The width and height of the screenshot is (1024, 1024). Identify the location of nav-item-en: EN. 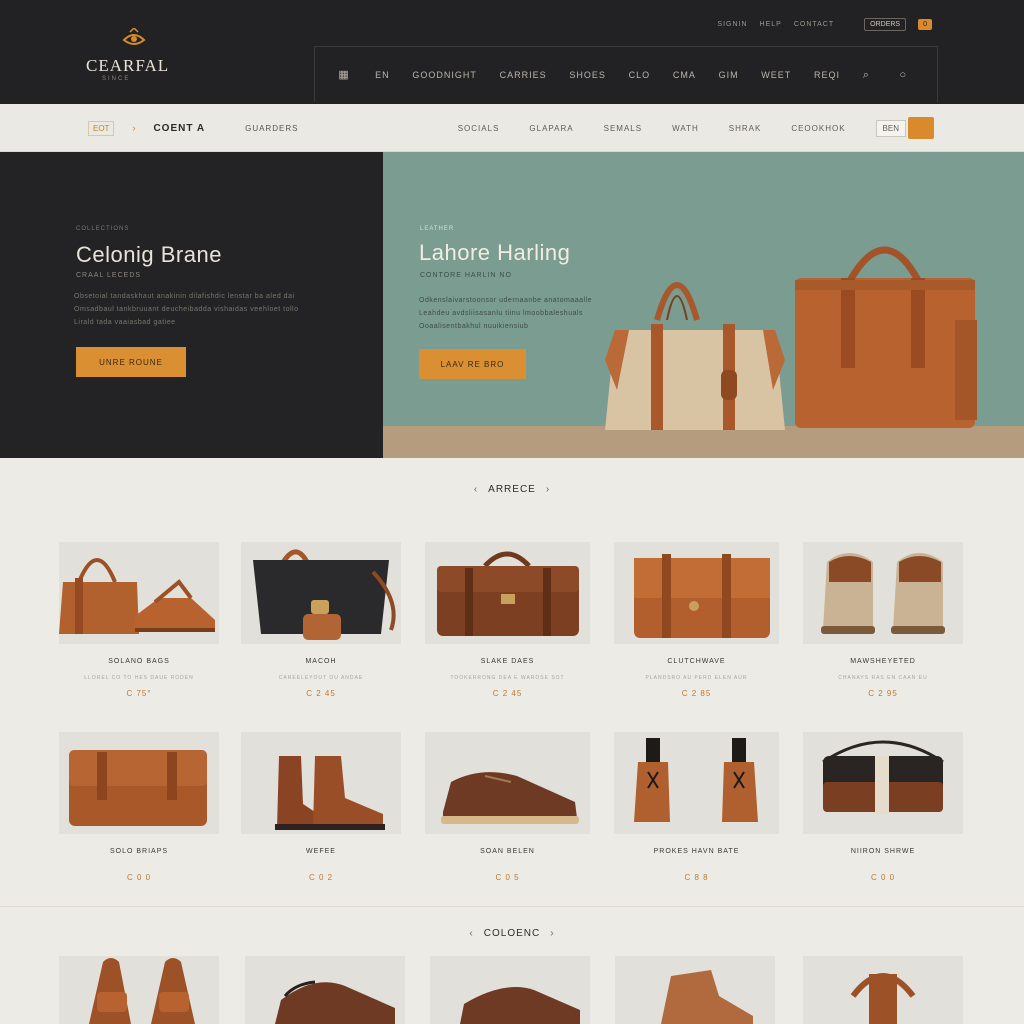
(382, 75).